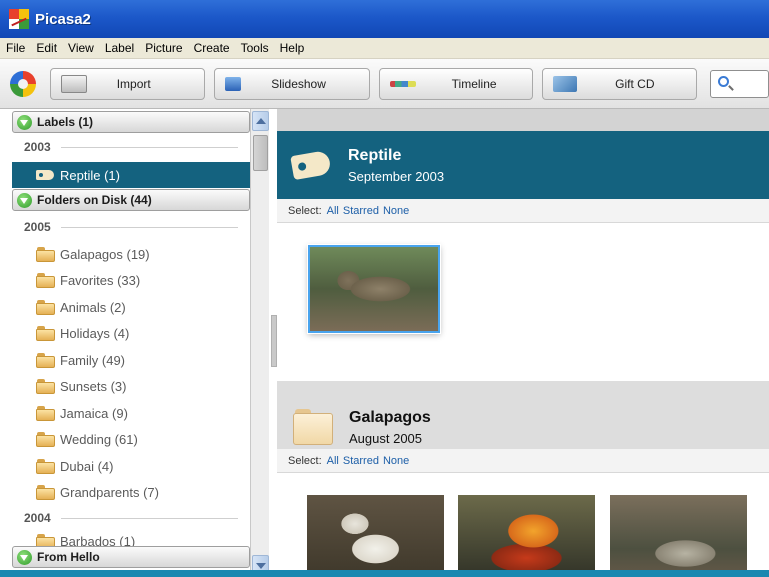  I want to click on year-label: 2003, so click(37, 147).